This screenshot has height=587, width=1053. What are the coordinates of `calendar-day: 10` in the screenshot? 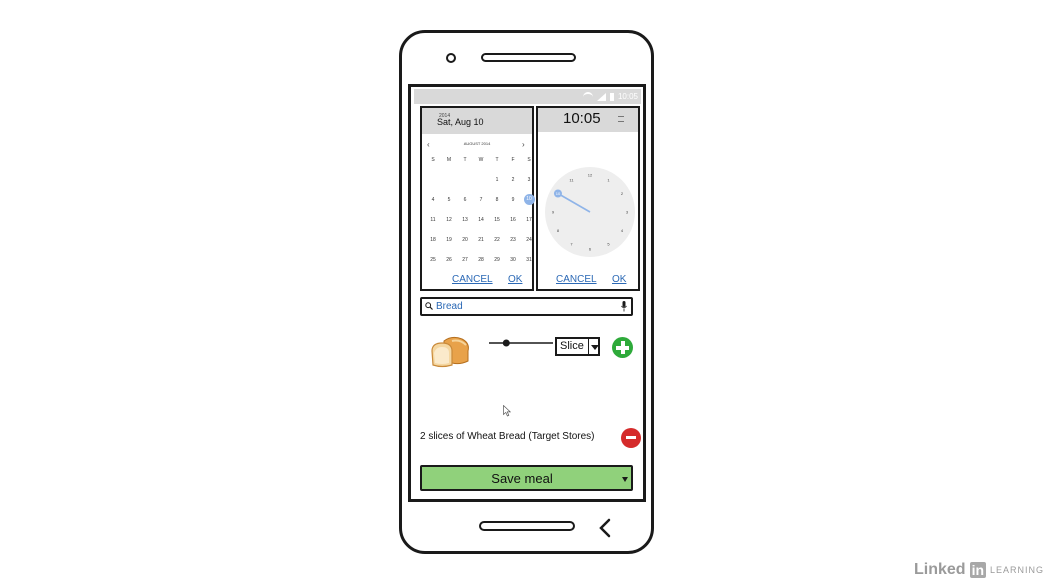 It's located at (529, 200).